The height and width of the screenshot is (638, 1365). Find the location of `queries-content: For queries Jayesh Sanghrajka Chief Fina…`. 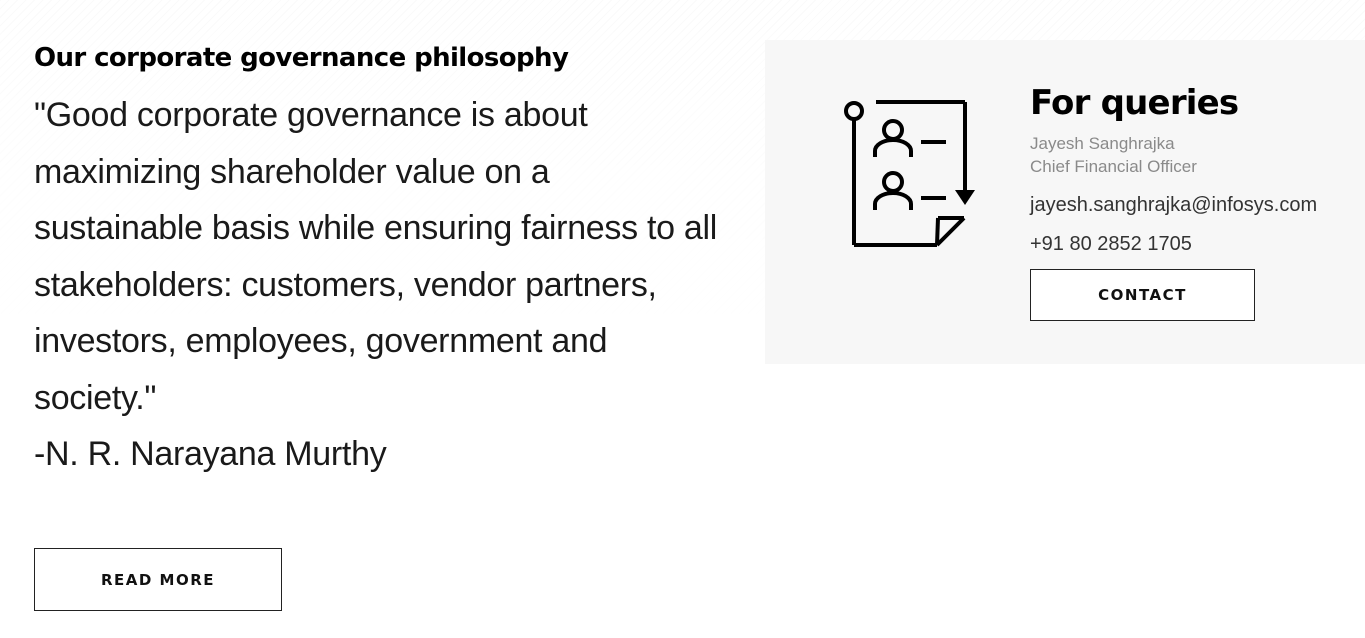

queries-content: For queries Jayesh Sanghrajka Chief Fina… is located at coordinates (1190, 200).